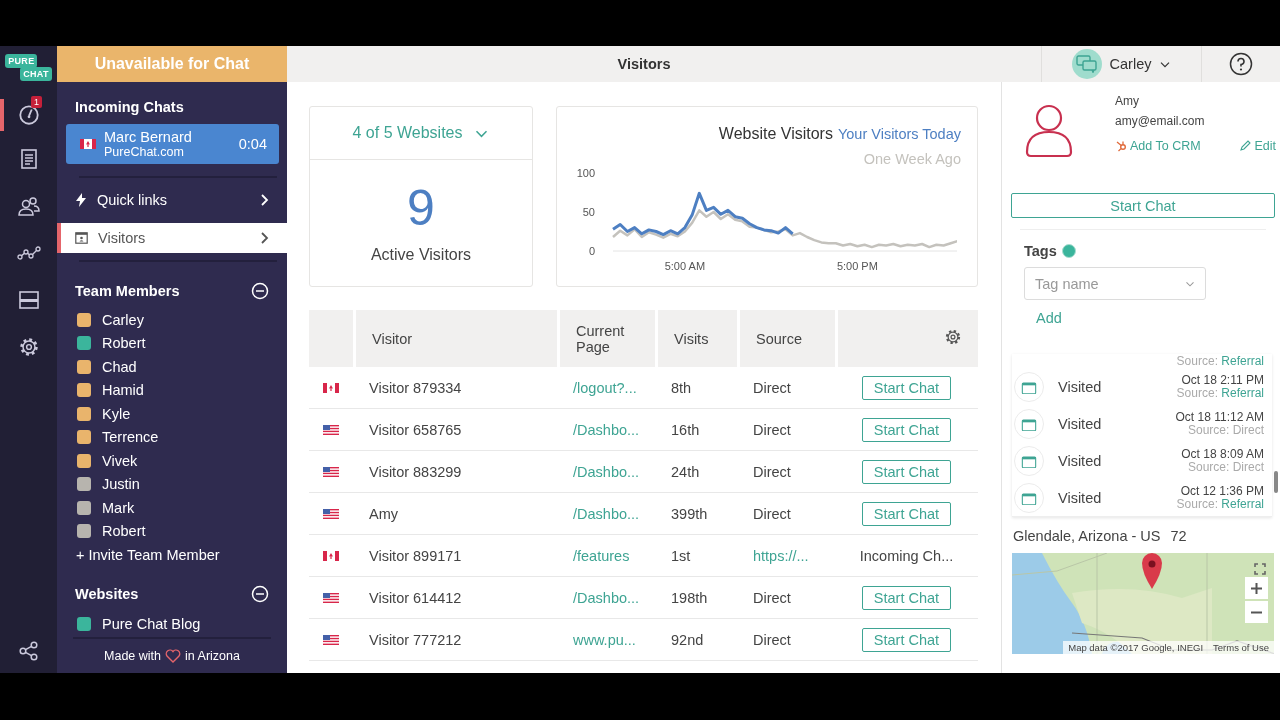 The height and width of the screenshot is (720, 1280). Describe the element at coordinates (172, 144) in the screenshot. I see `incoming-chat-card: Marc Bernard PureChat.com 0:04` at that location.